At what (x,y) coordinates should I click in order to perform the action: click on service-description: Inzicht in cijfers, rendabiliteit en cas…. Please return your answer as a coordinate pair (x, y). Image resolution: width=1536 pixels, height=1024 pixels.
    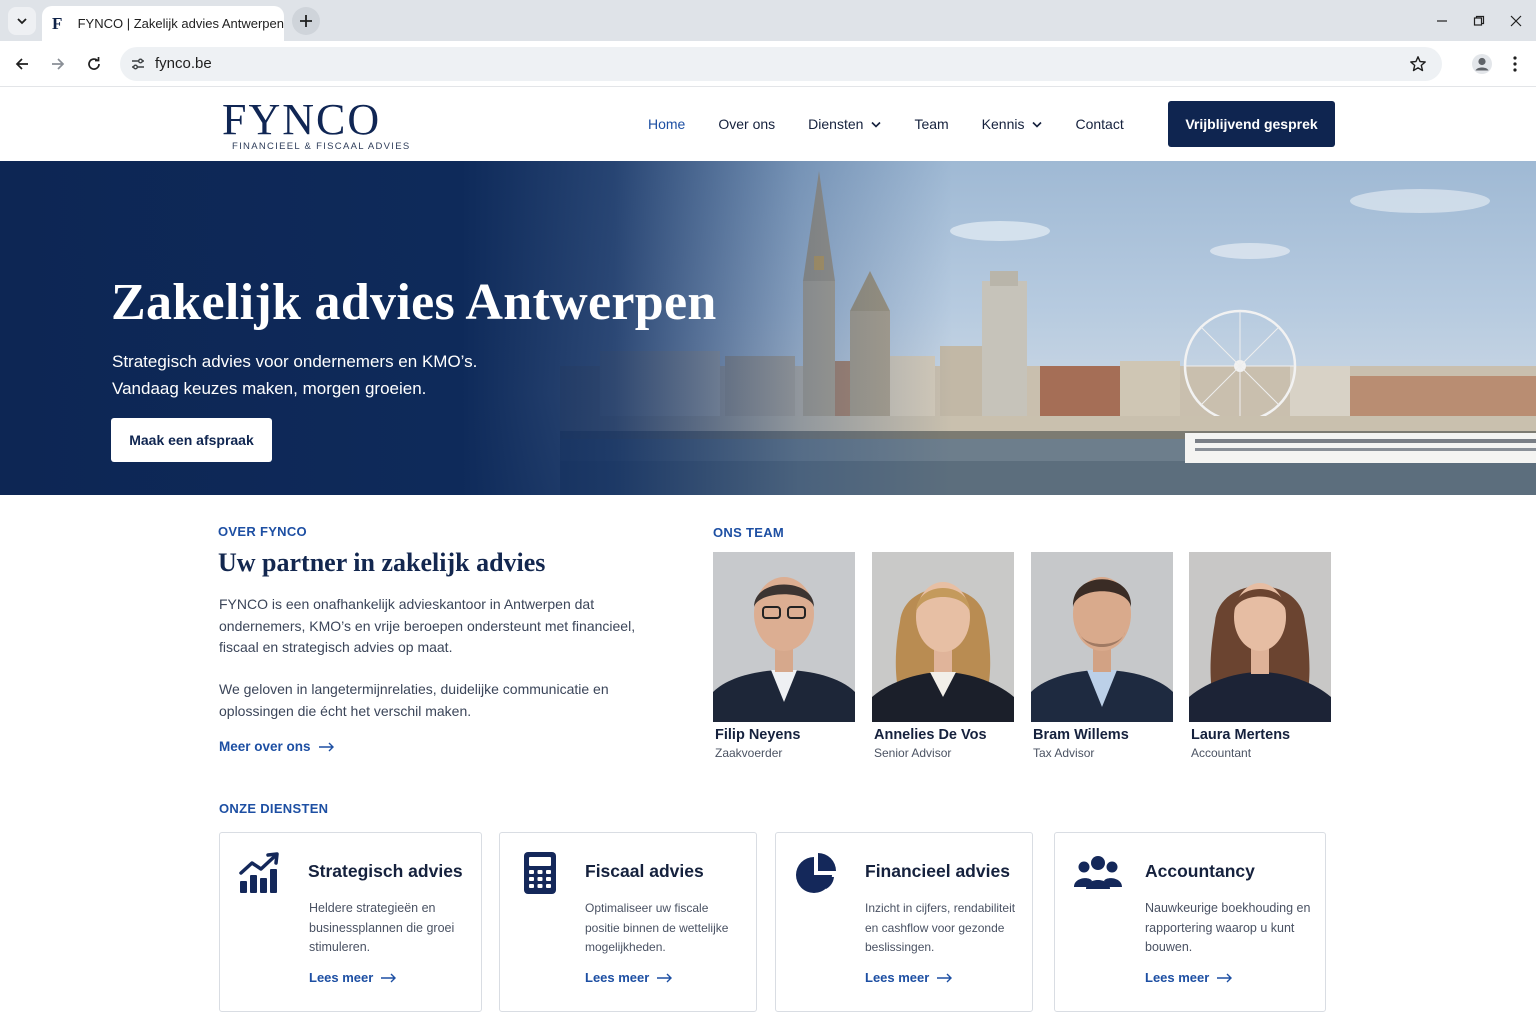
    Looking at the image, I should click on (940, 927).